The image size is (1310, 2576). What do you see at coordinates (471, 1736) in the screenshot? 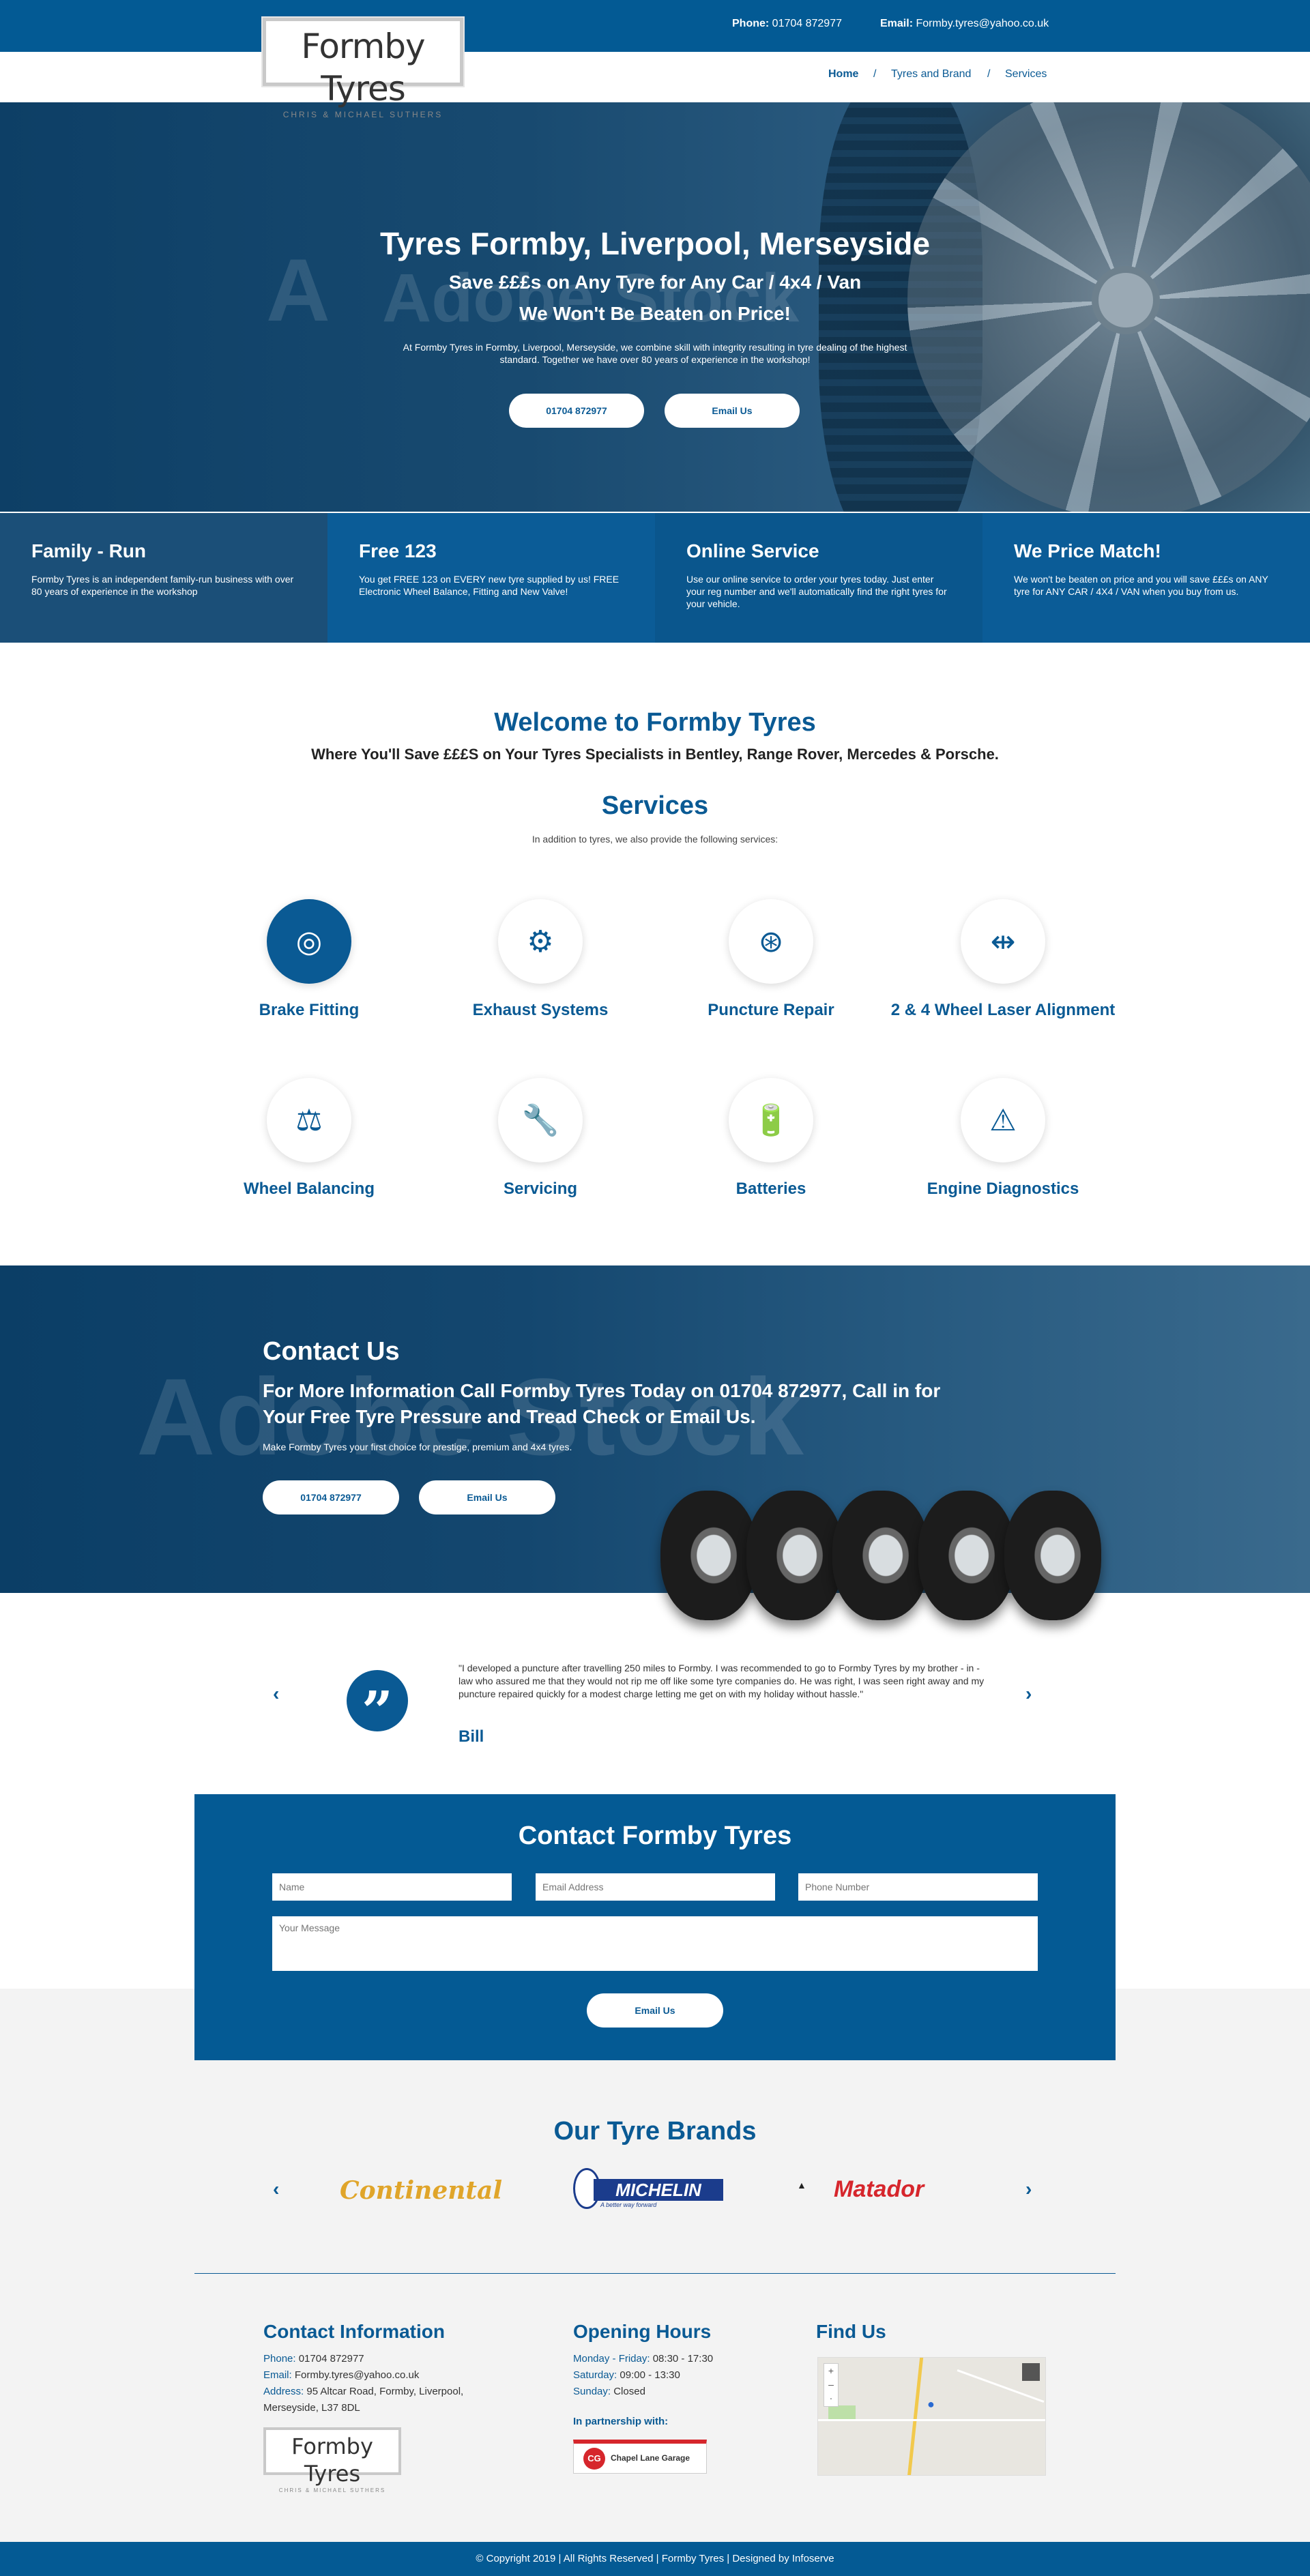
I see `testimonial-author: Bill` at bounding box center [471, 1736].